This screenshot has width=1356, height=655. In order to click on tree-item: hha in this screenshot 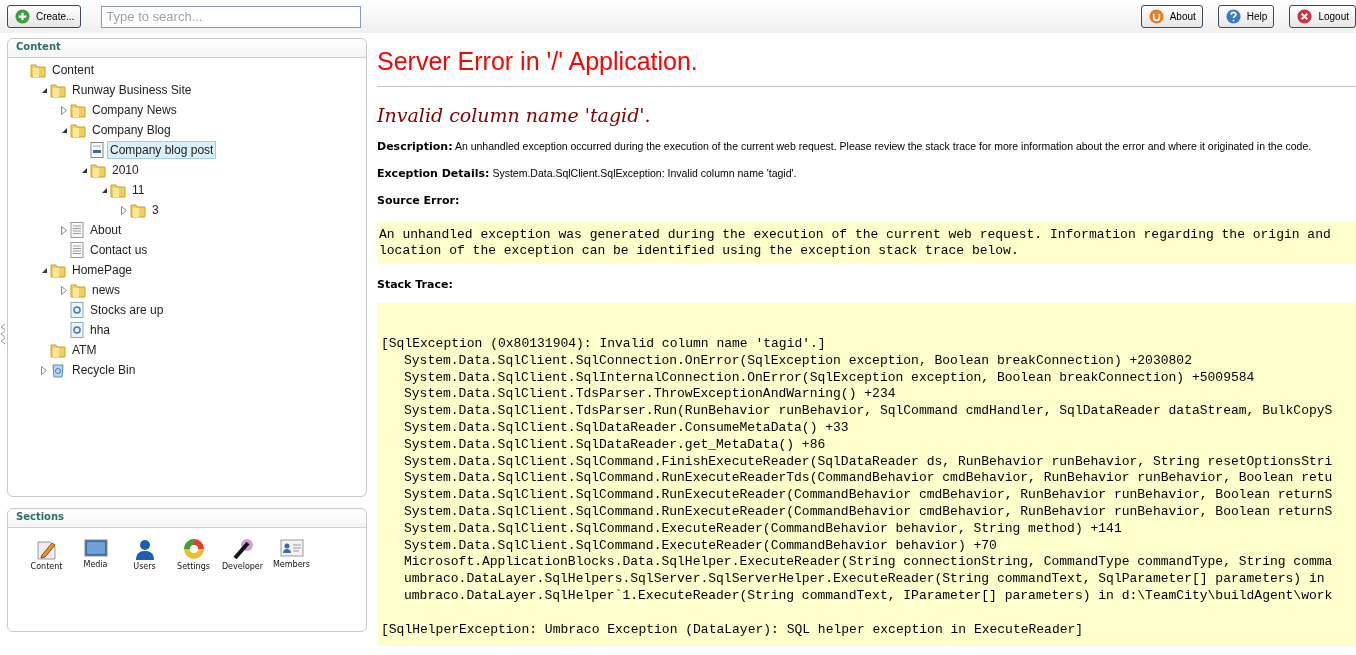, I will do `click(100, 330)`.